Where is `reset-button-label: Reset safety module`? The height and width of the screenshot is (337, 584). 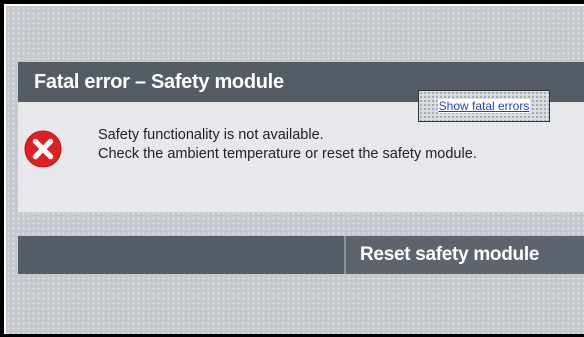 reset-button-label: Reset safety module is located at coordinates (450, 254).